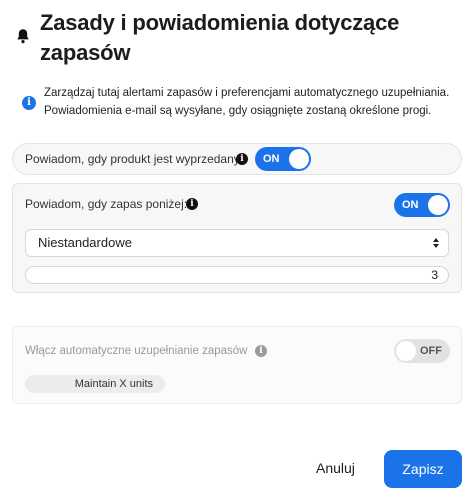 The width and height of the screenshot is (476, 496). What do you see at coordinates (132, 159) in the screenshot?
I see `out-of-stock-label: Powiadom, gdy produkt jest wyprzedany` at bounding box center [132, 159].